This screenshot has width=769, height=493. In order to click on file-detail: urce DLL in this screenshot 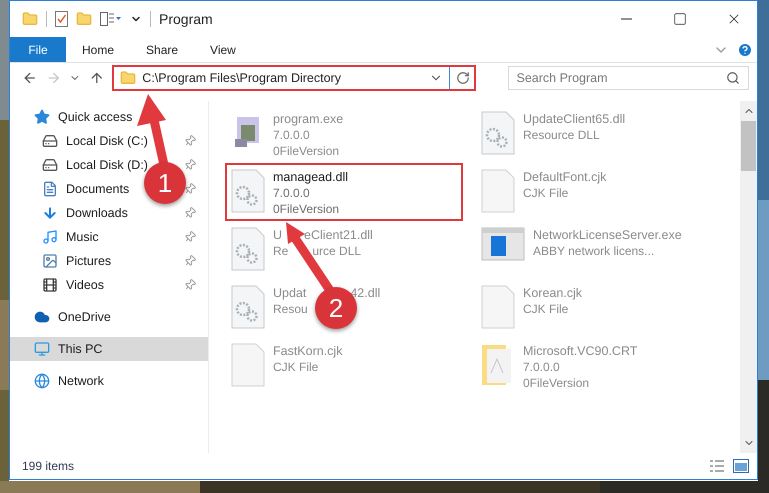, I will do `click(337, 251)`.